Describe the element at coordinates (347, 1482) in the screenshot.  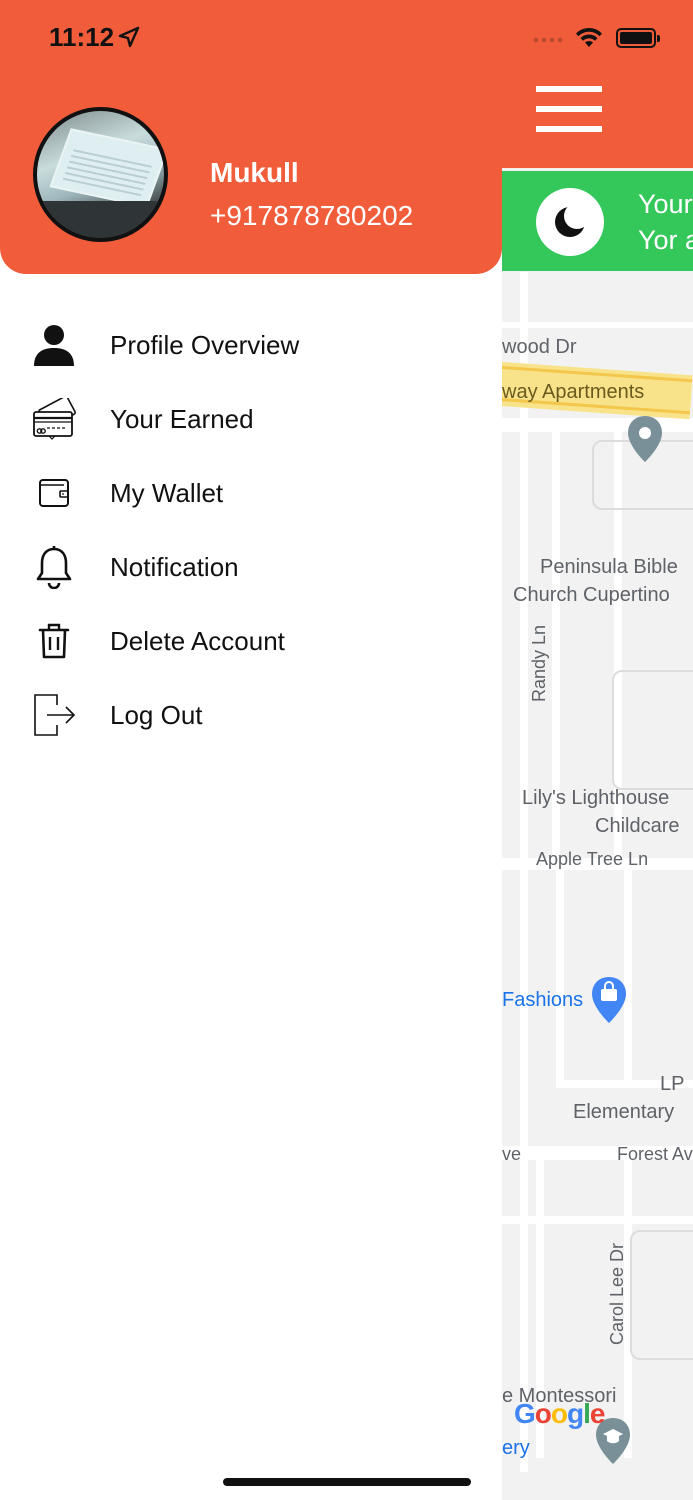
I see `home-indicator` at that location.